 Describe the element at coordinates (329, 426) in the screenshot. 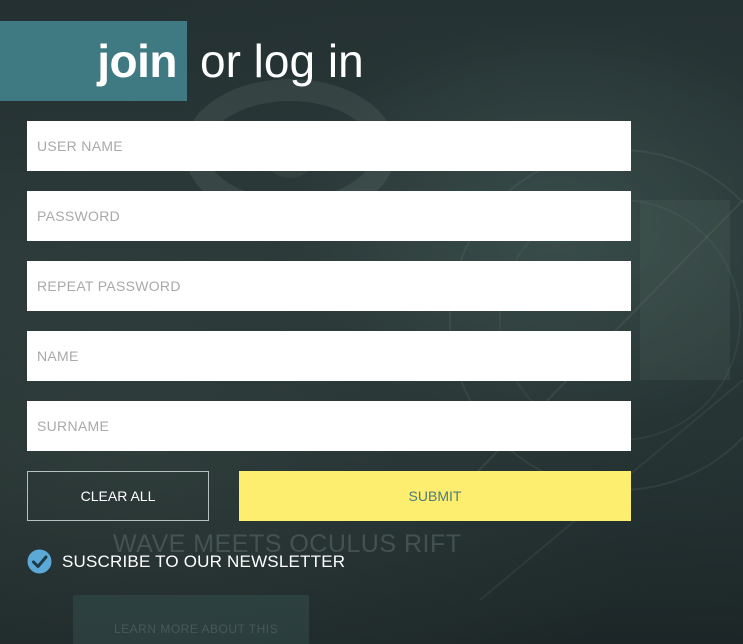

I see `surname-input` at that location.